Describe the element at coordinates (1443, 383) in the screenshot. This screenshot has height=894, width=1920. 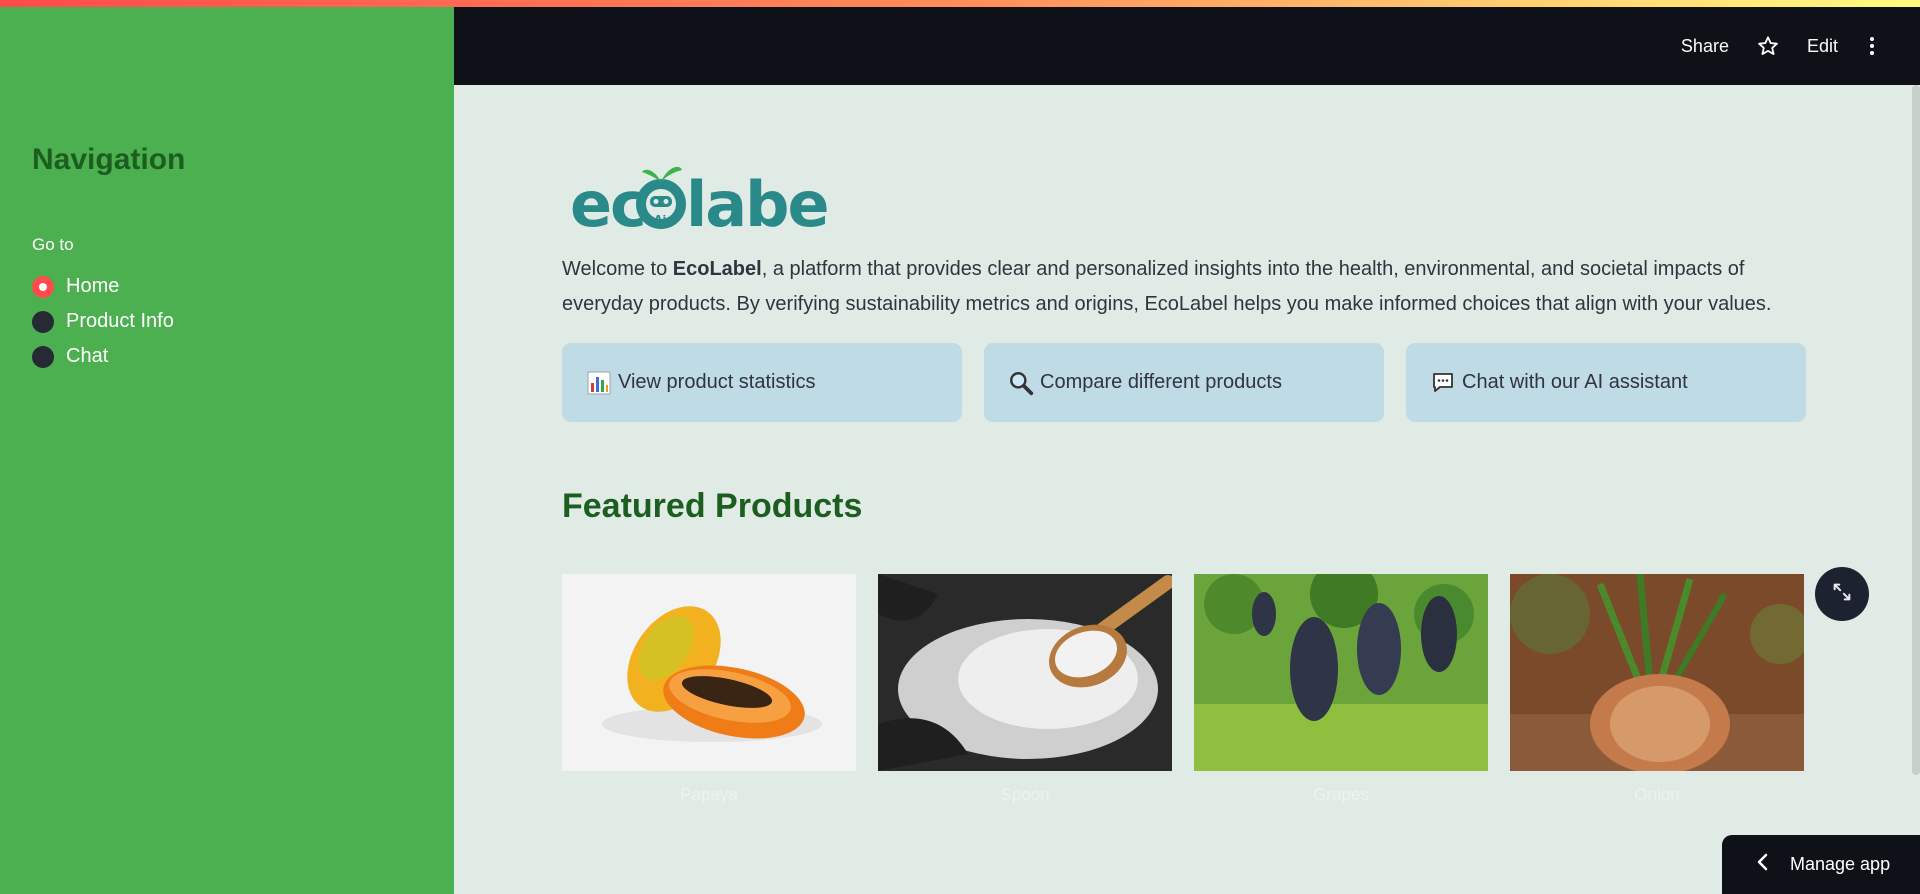
I see `speech-bubble-icon` at that location.